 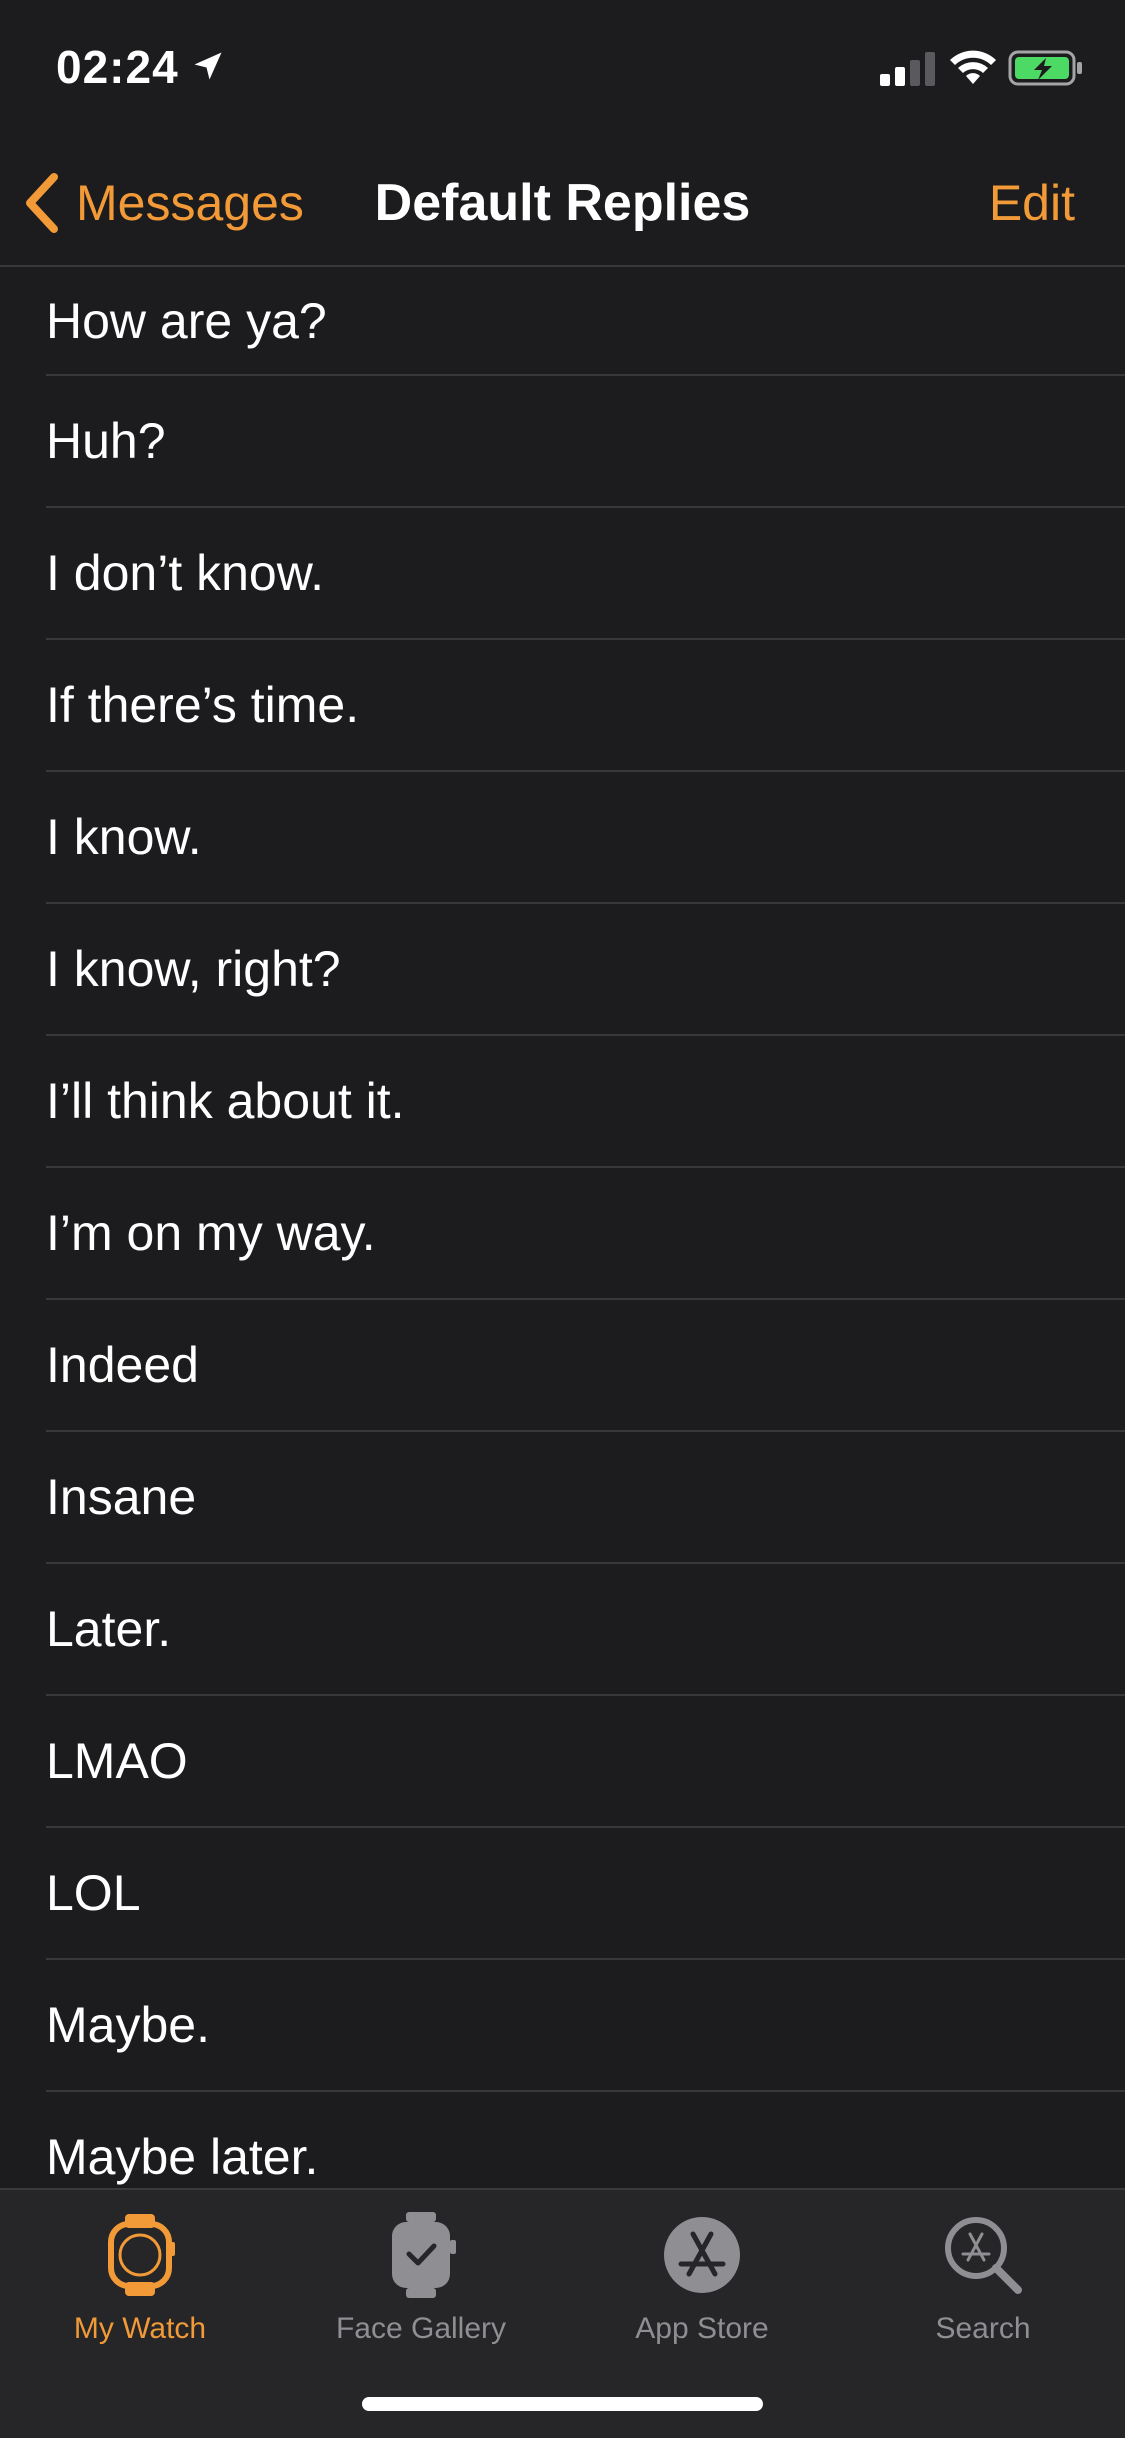 I want to click on reply-label: LMAO, so click(x=117, y=1761).